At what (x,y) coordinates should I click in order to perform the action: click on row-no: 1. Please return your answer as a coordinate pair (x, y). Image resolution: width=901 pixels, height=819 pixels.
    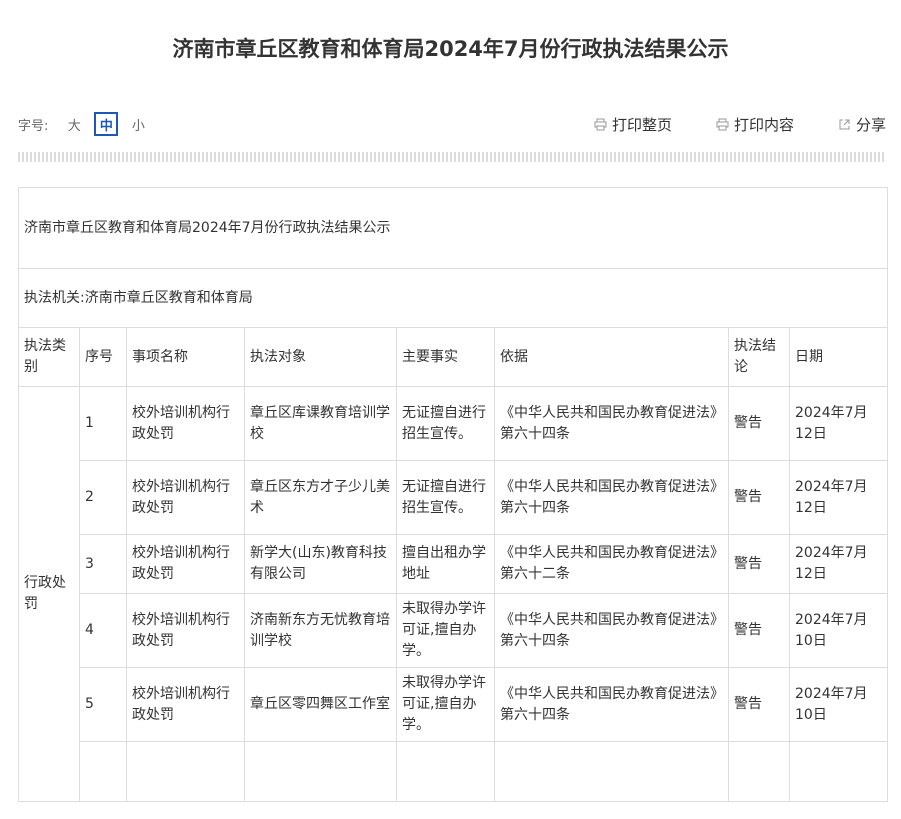
    Looking at the image, I should click on (103, 423).